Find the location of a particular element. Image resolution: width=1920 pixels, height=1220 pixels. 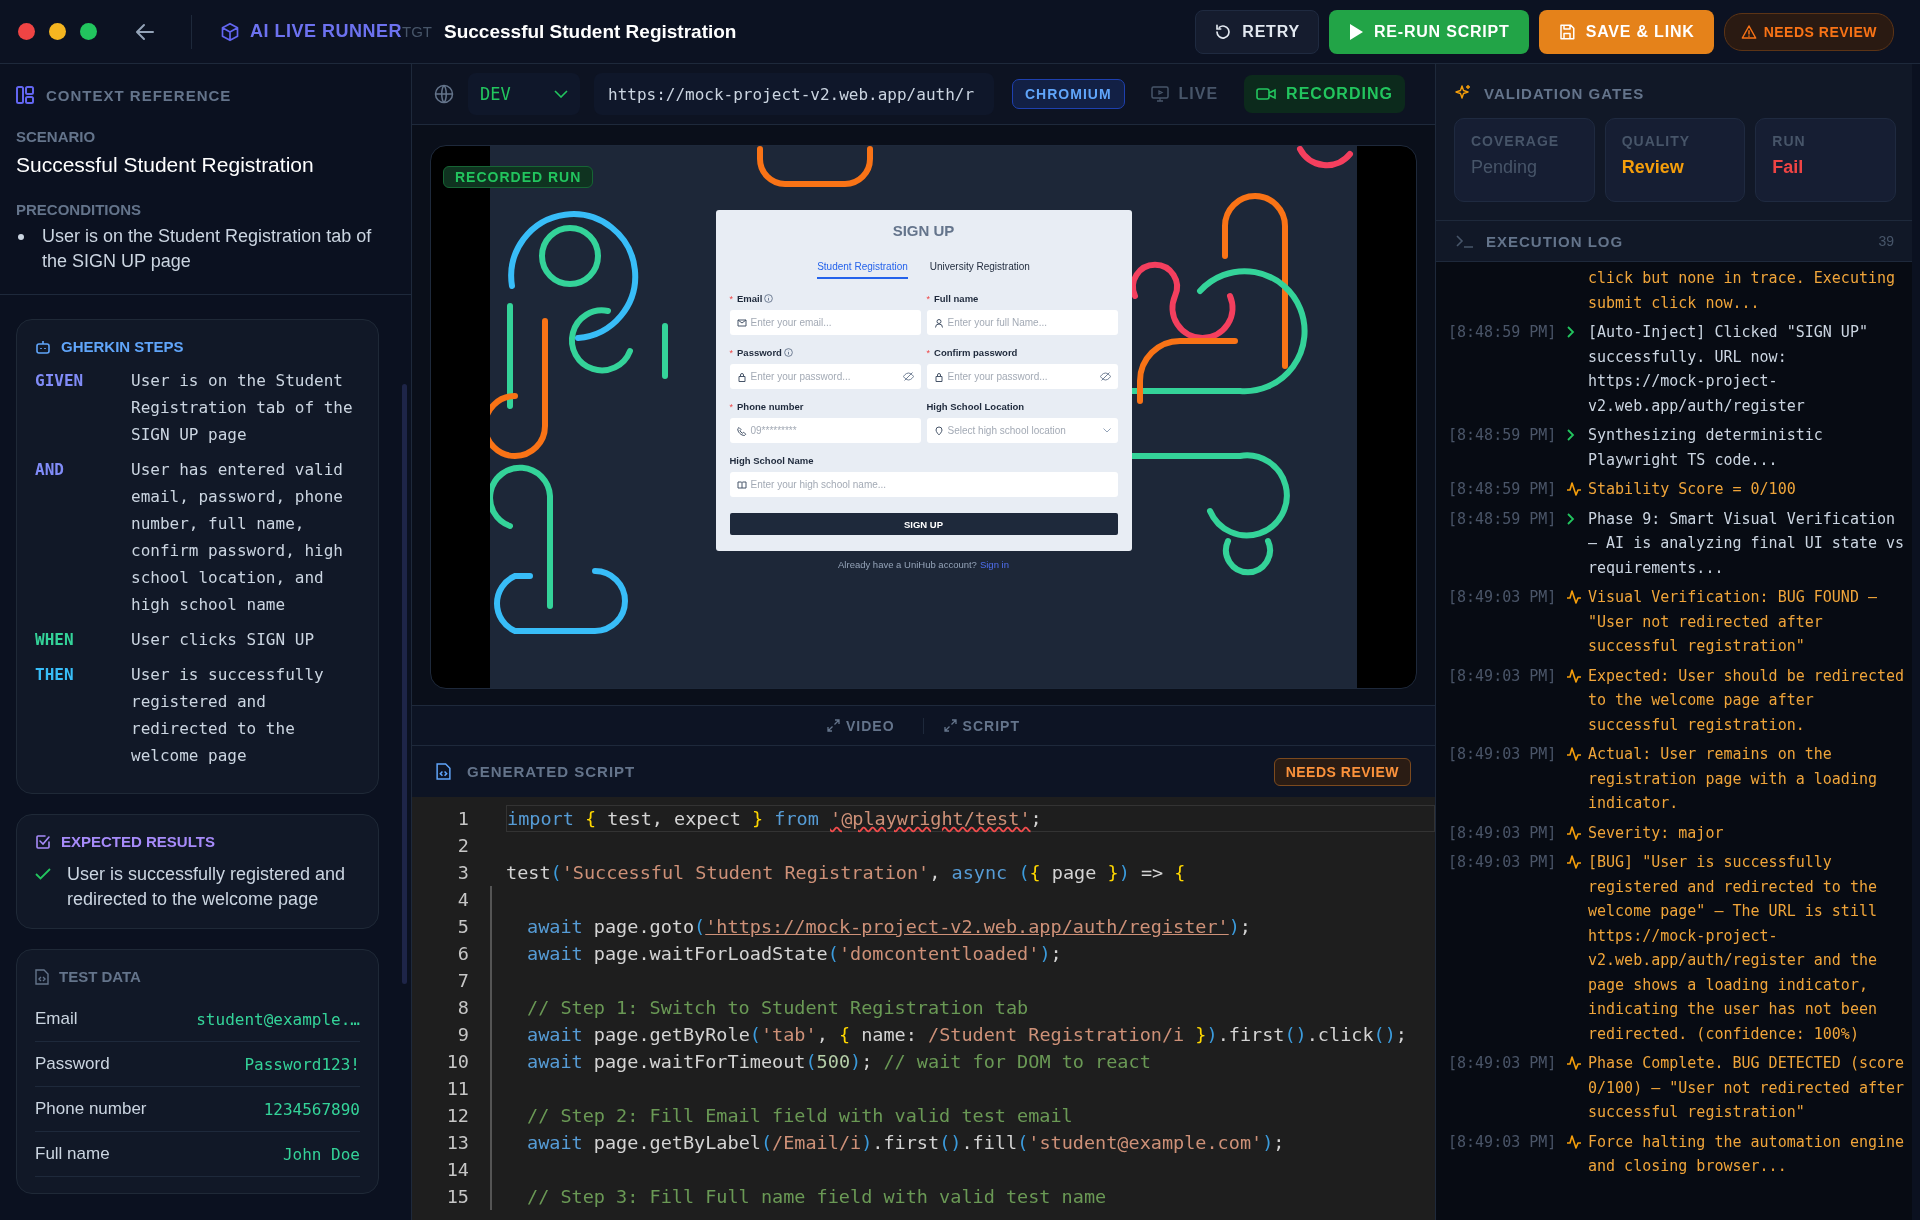

registration-tab: University Registration is located at coordinates (979, 270).